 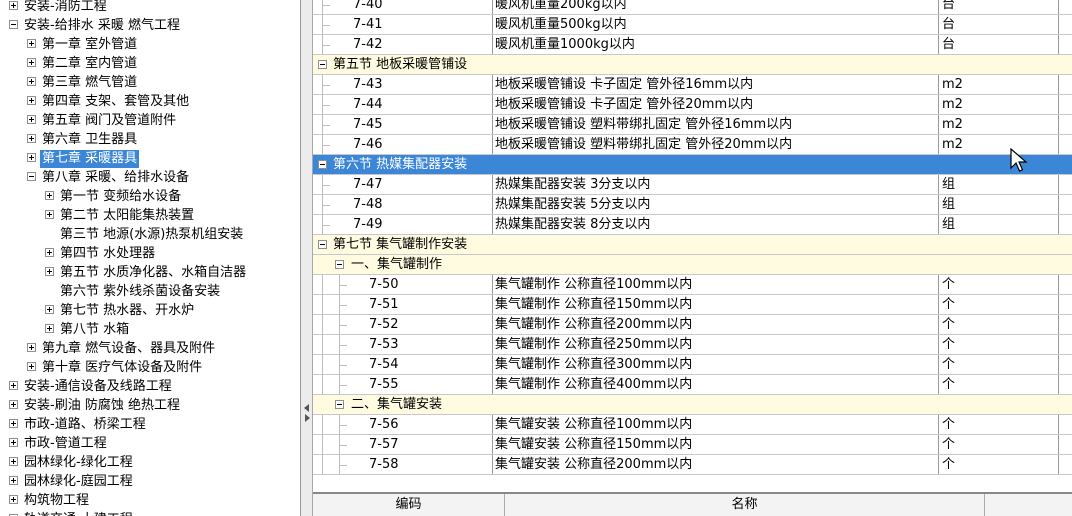 What do you see at coordinates (403, 7) in the screenshot?
I see `cell-code: 7-40` at bounding box center [403, 7].